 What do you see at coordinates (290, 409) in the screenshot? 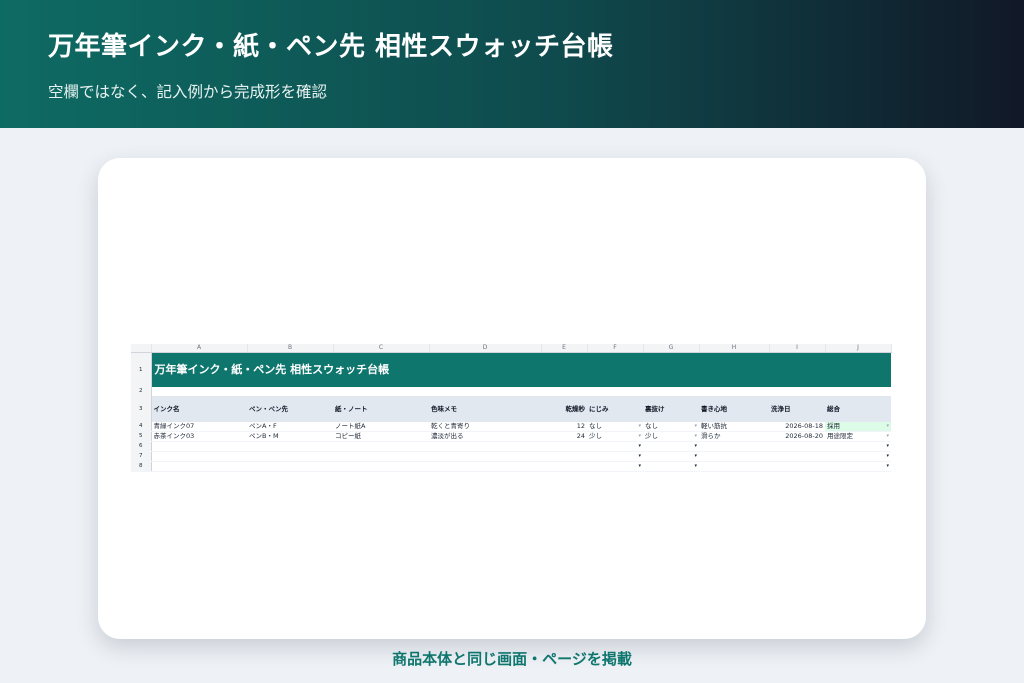
I see `header-pen: ペン・ペン先` at bounding box center [290, 409].